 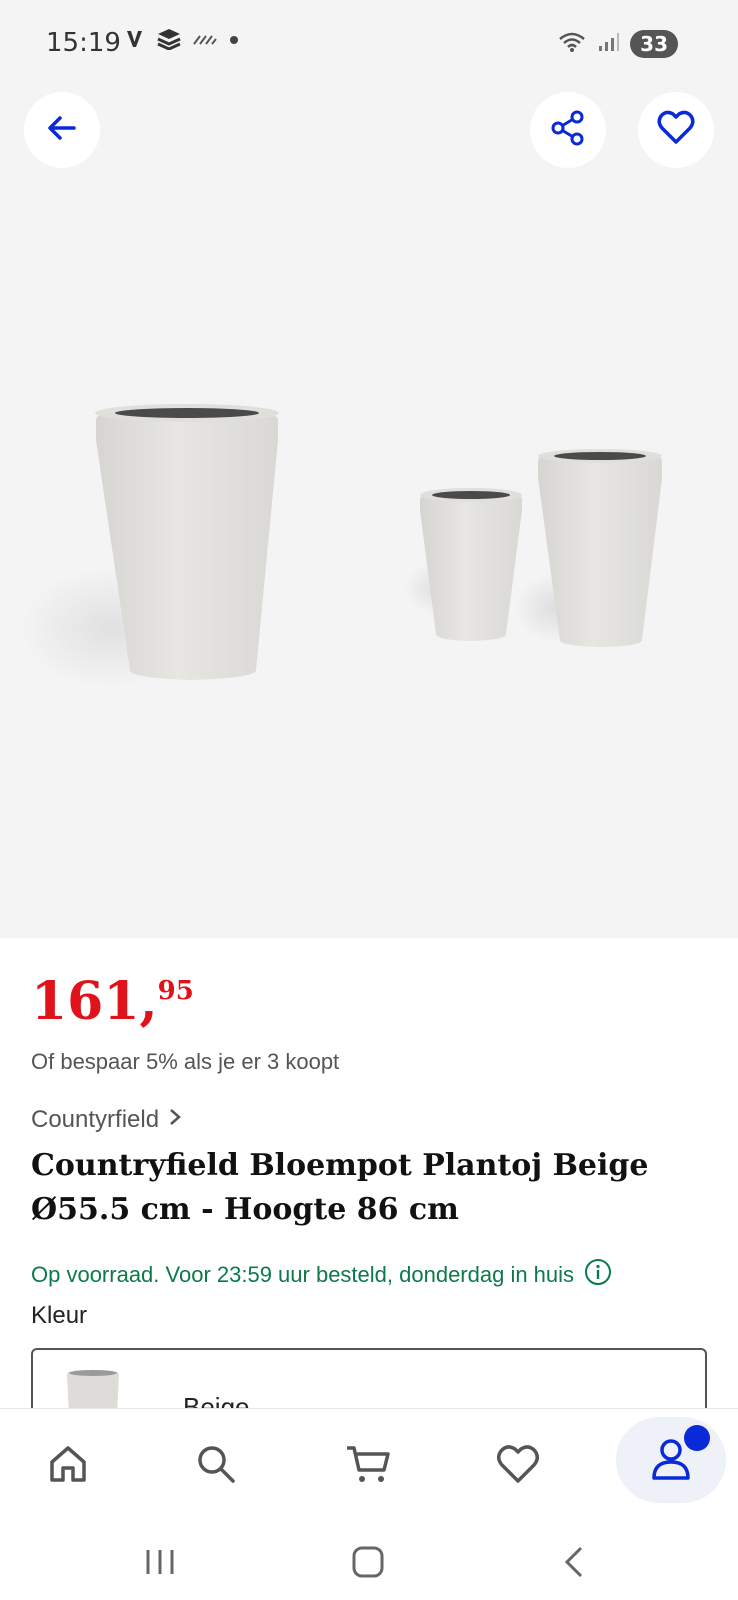 I want to click on stack-icon, so click(x=169, y=41).